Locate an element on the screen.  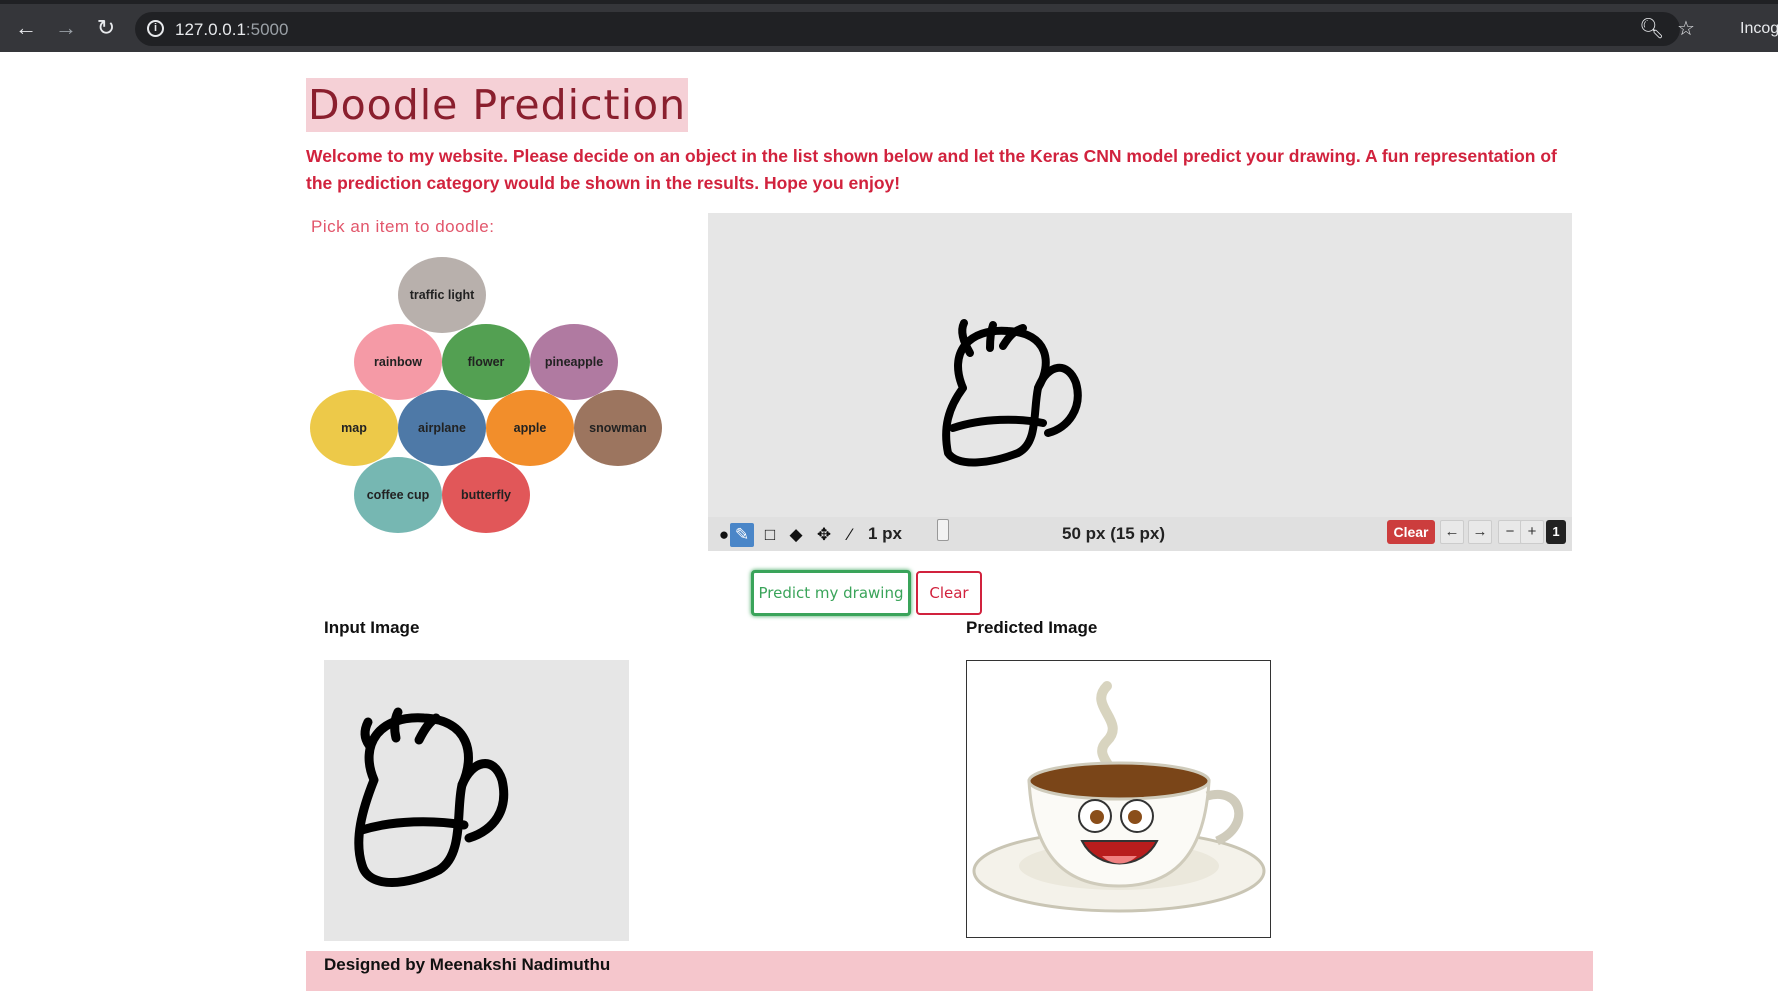
zoom-out-button: − is located at coordinates (1510, 532).